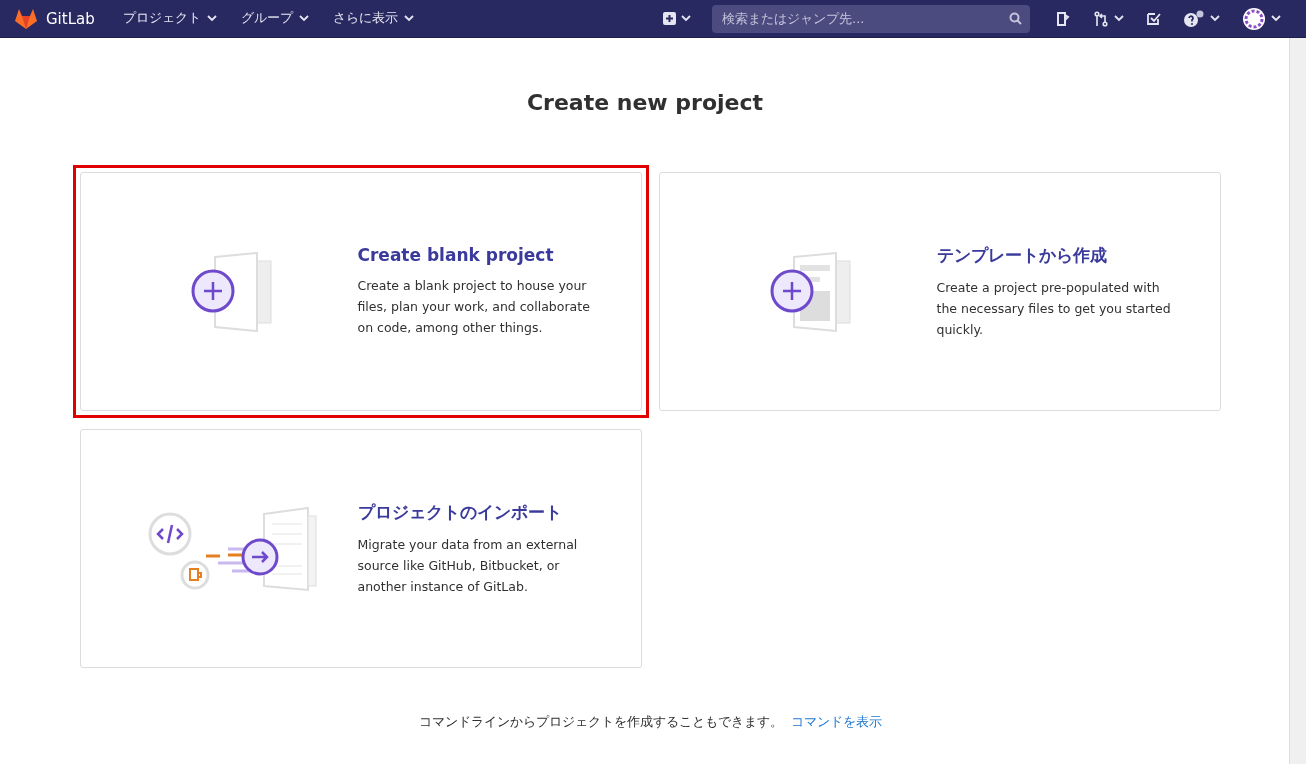 Image resolution: width=1306 pixels, height=764 pixels. I want to click on project-option-card: Create blank project Create a blank project to house your files, plan your work, and collaborate on code, among other things., so click(360, 291).